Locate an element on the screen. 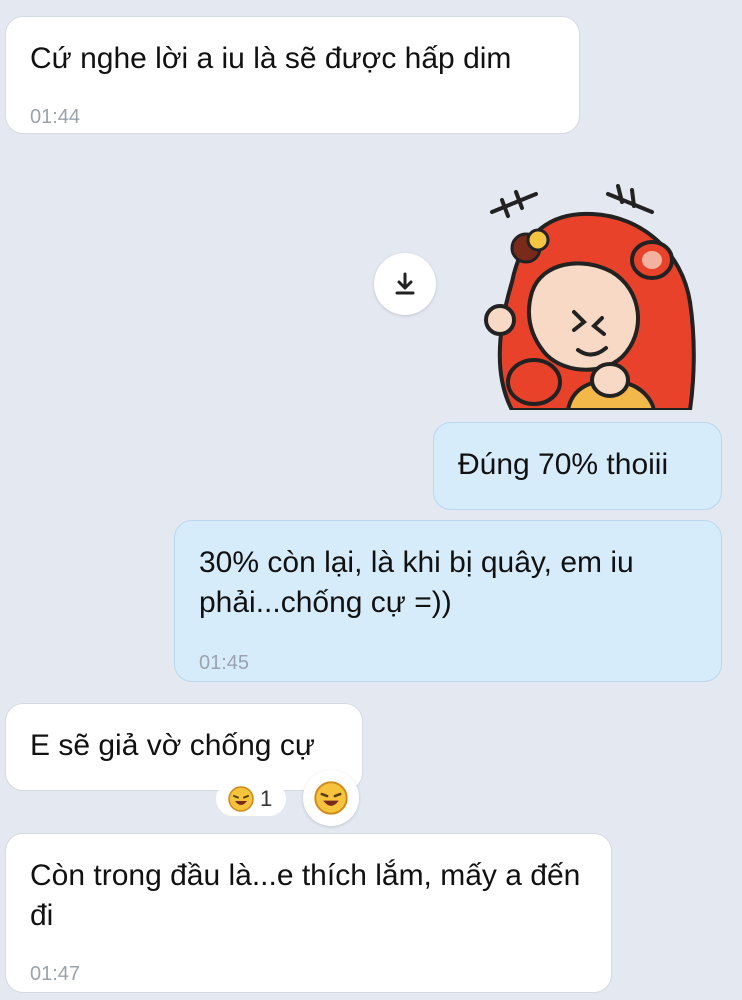 The width and height of the screenshot is (742, 1000). download-icon is located at coordinates (405, 283).